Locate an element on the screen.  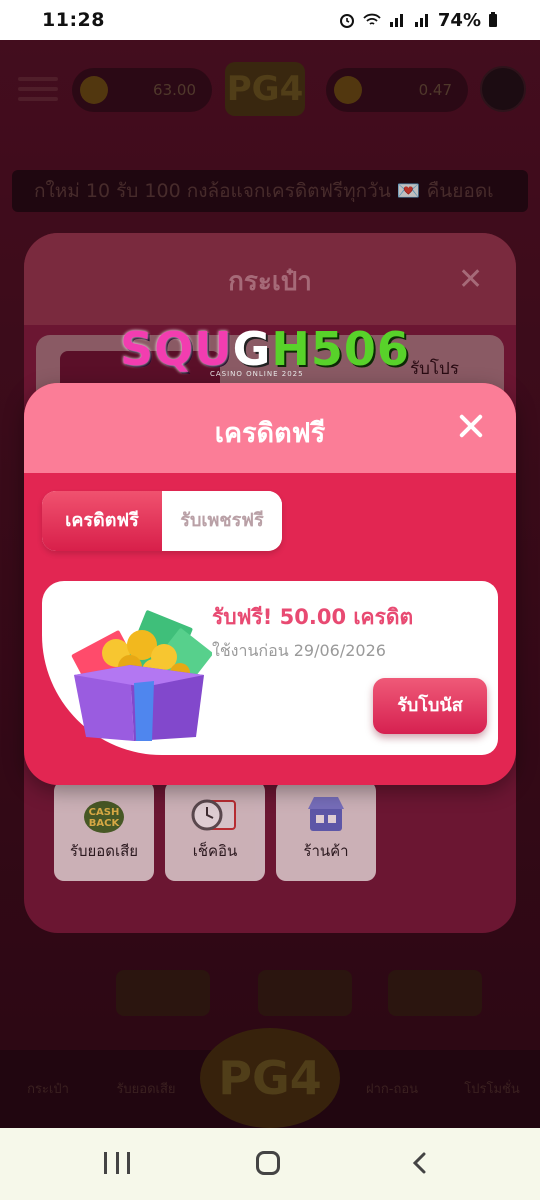
claim-bonus-button: รับโบนัส is located at coordinates (430, 706).